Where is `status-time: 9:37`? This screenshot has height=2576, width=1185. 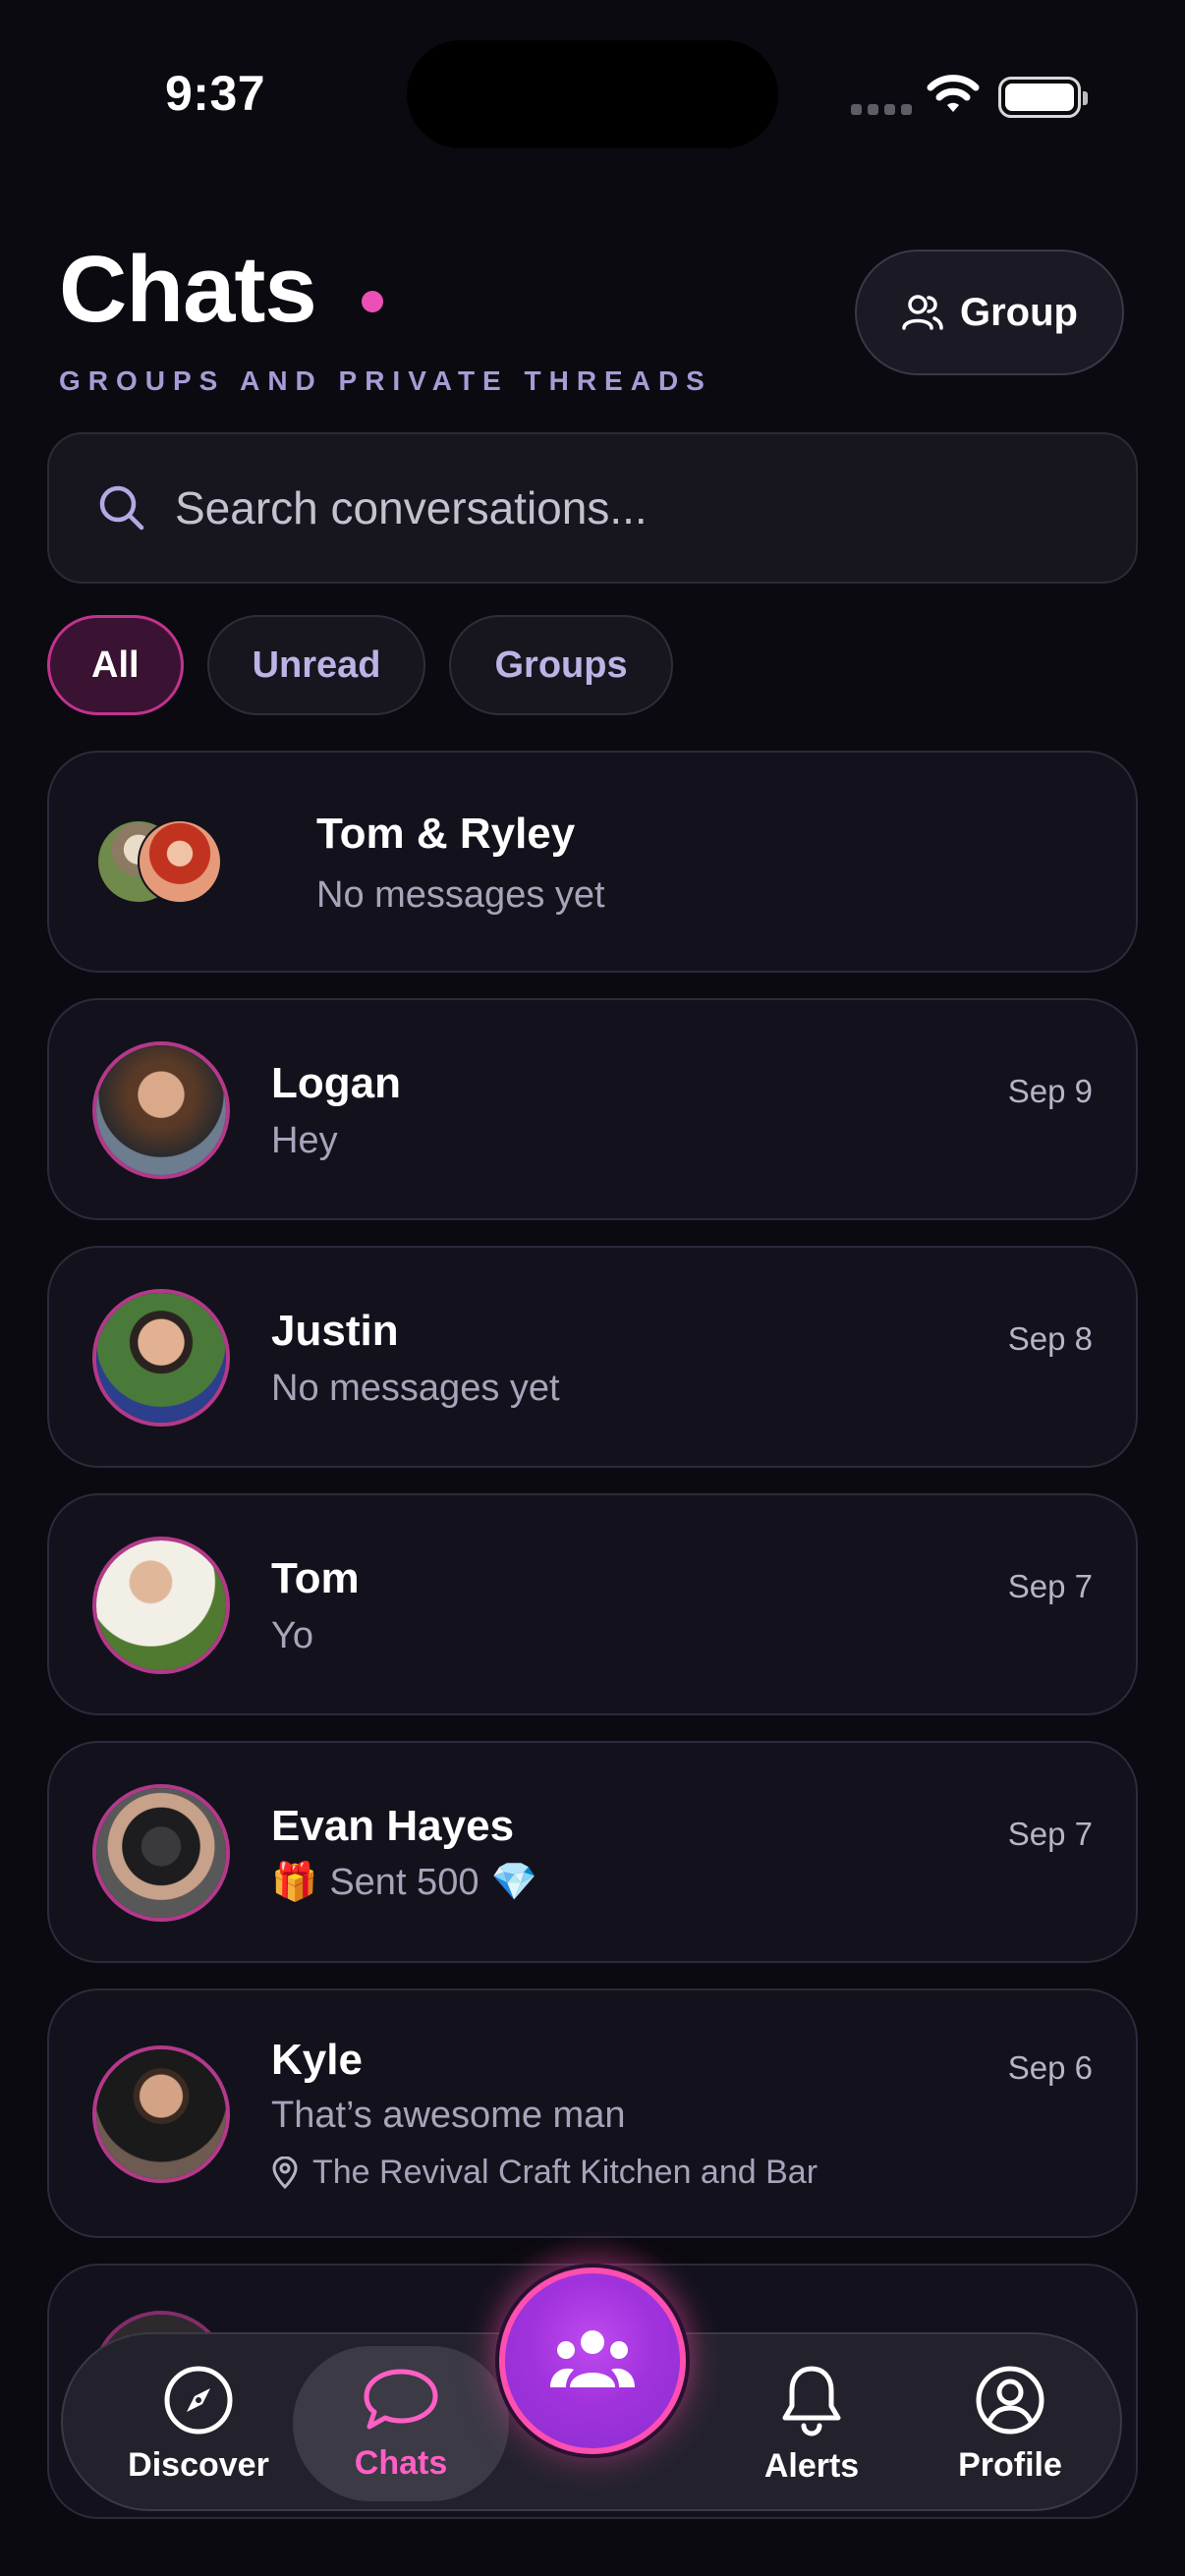 status-time: 9:37 is located at coordinates (216, 93).